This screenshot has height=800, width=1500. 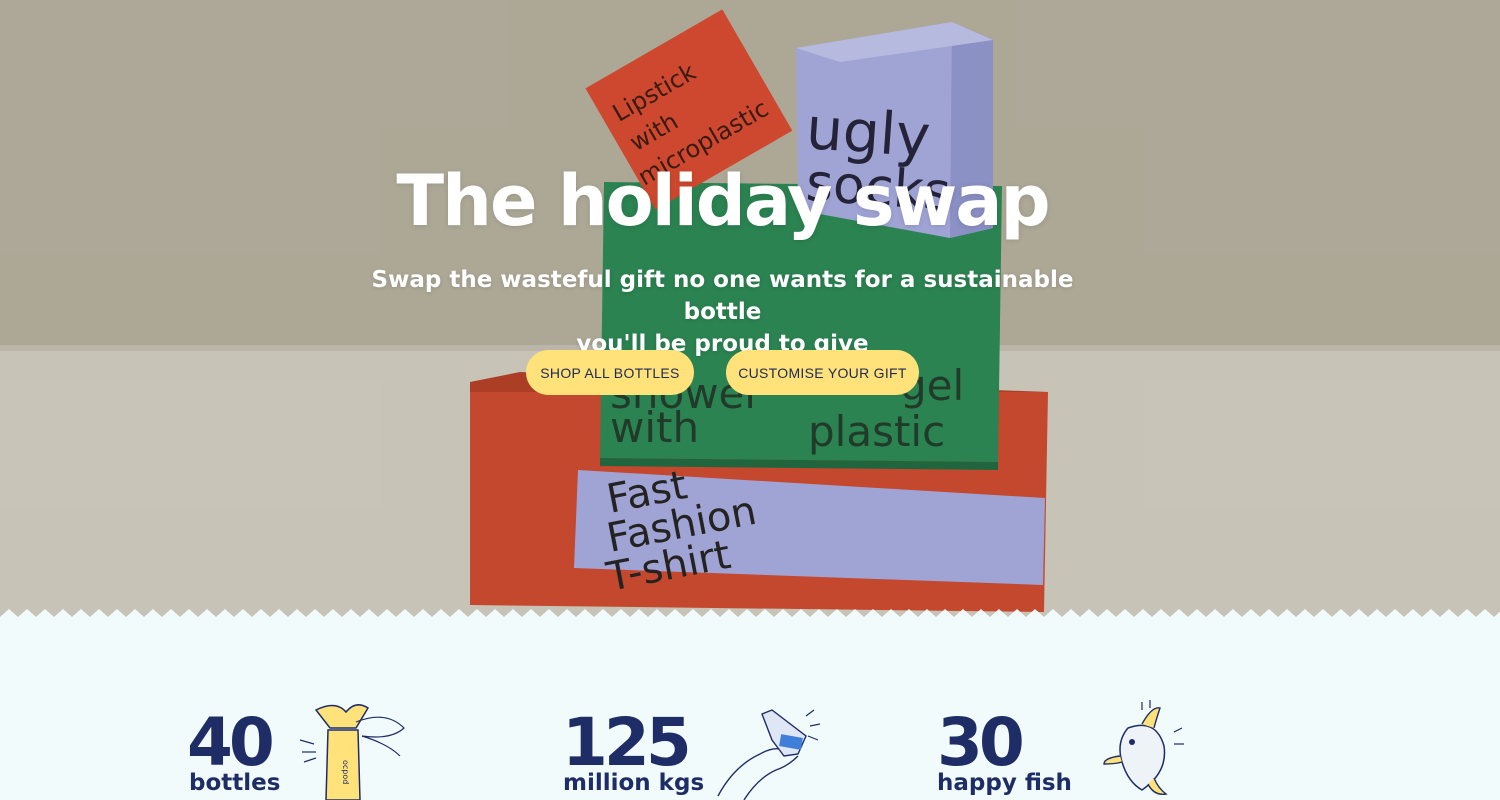 I want to click on svg-text: ocpod, so click(x=345, y=772).